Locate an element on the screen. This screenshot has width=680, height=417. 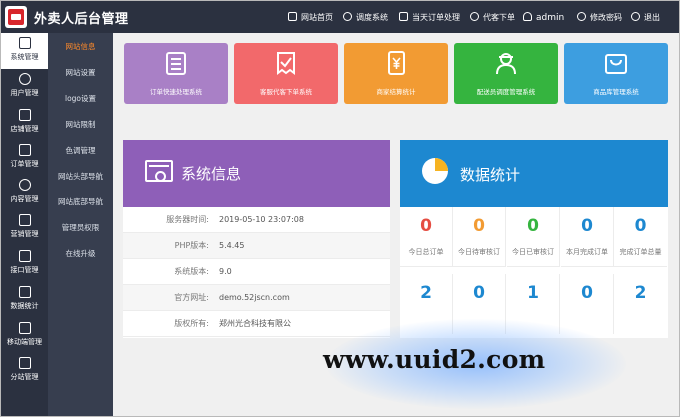
stat-value: 1 is located at coordinates (533, 293).